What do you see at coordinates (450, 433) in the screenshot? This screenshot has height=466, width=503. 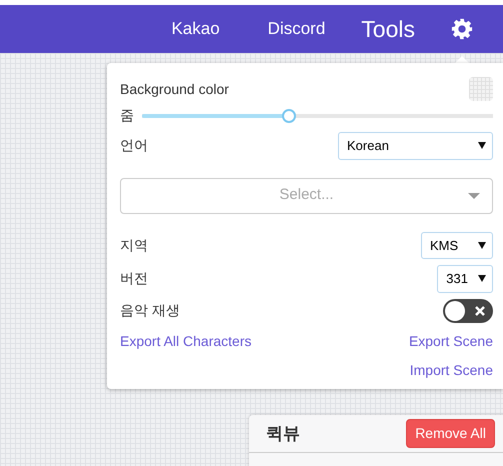 I see `remove-all-button: Remove All` at bounding box center [450, 433].